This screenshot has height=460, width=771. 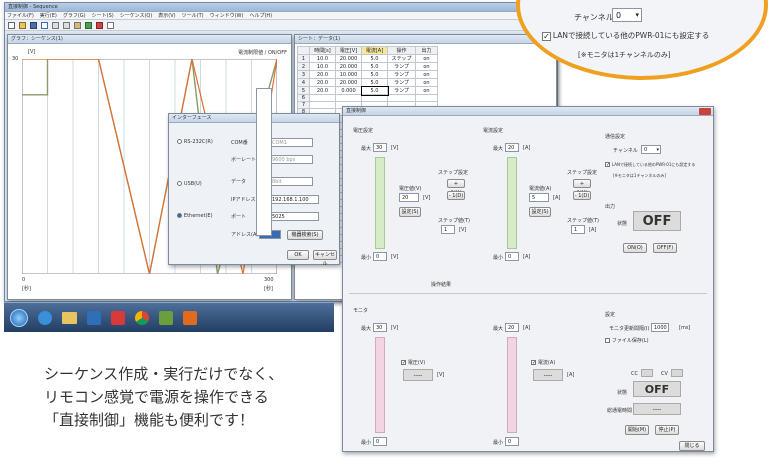 I want to click on mon-volt-min-field: 0, so click(x=380, y=441).